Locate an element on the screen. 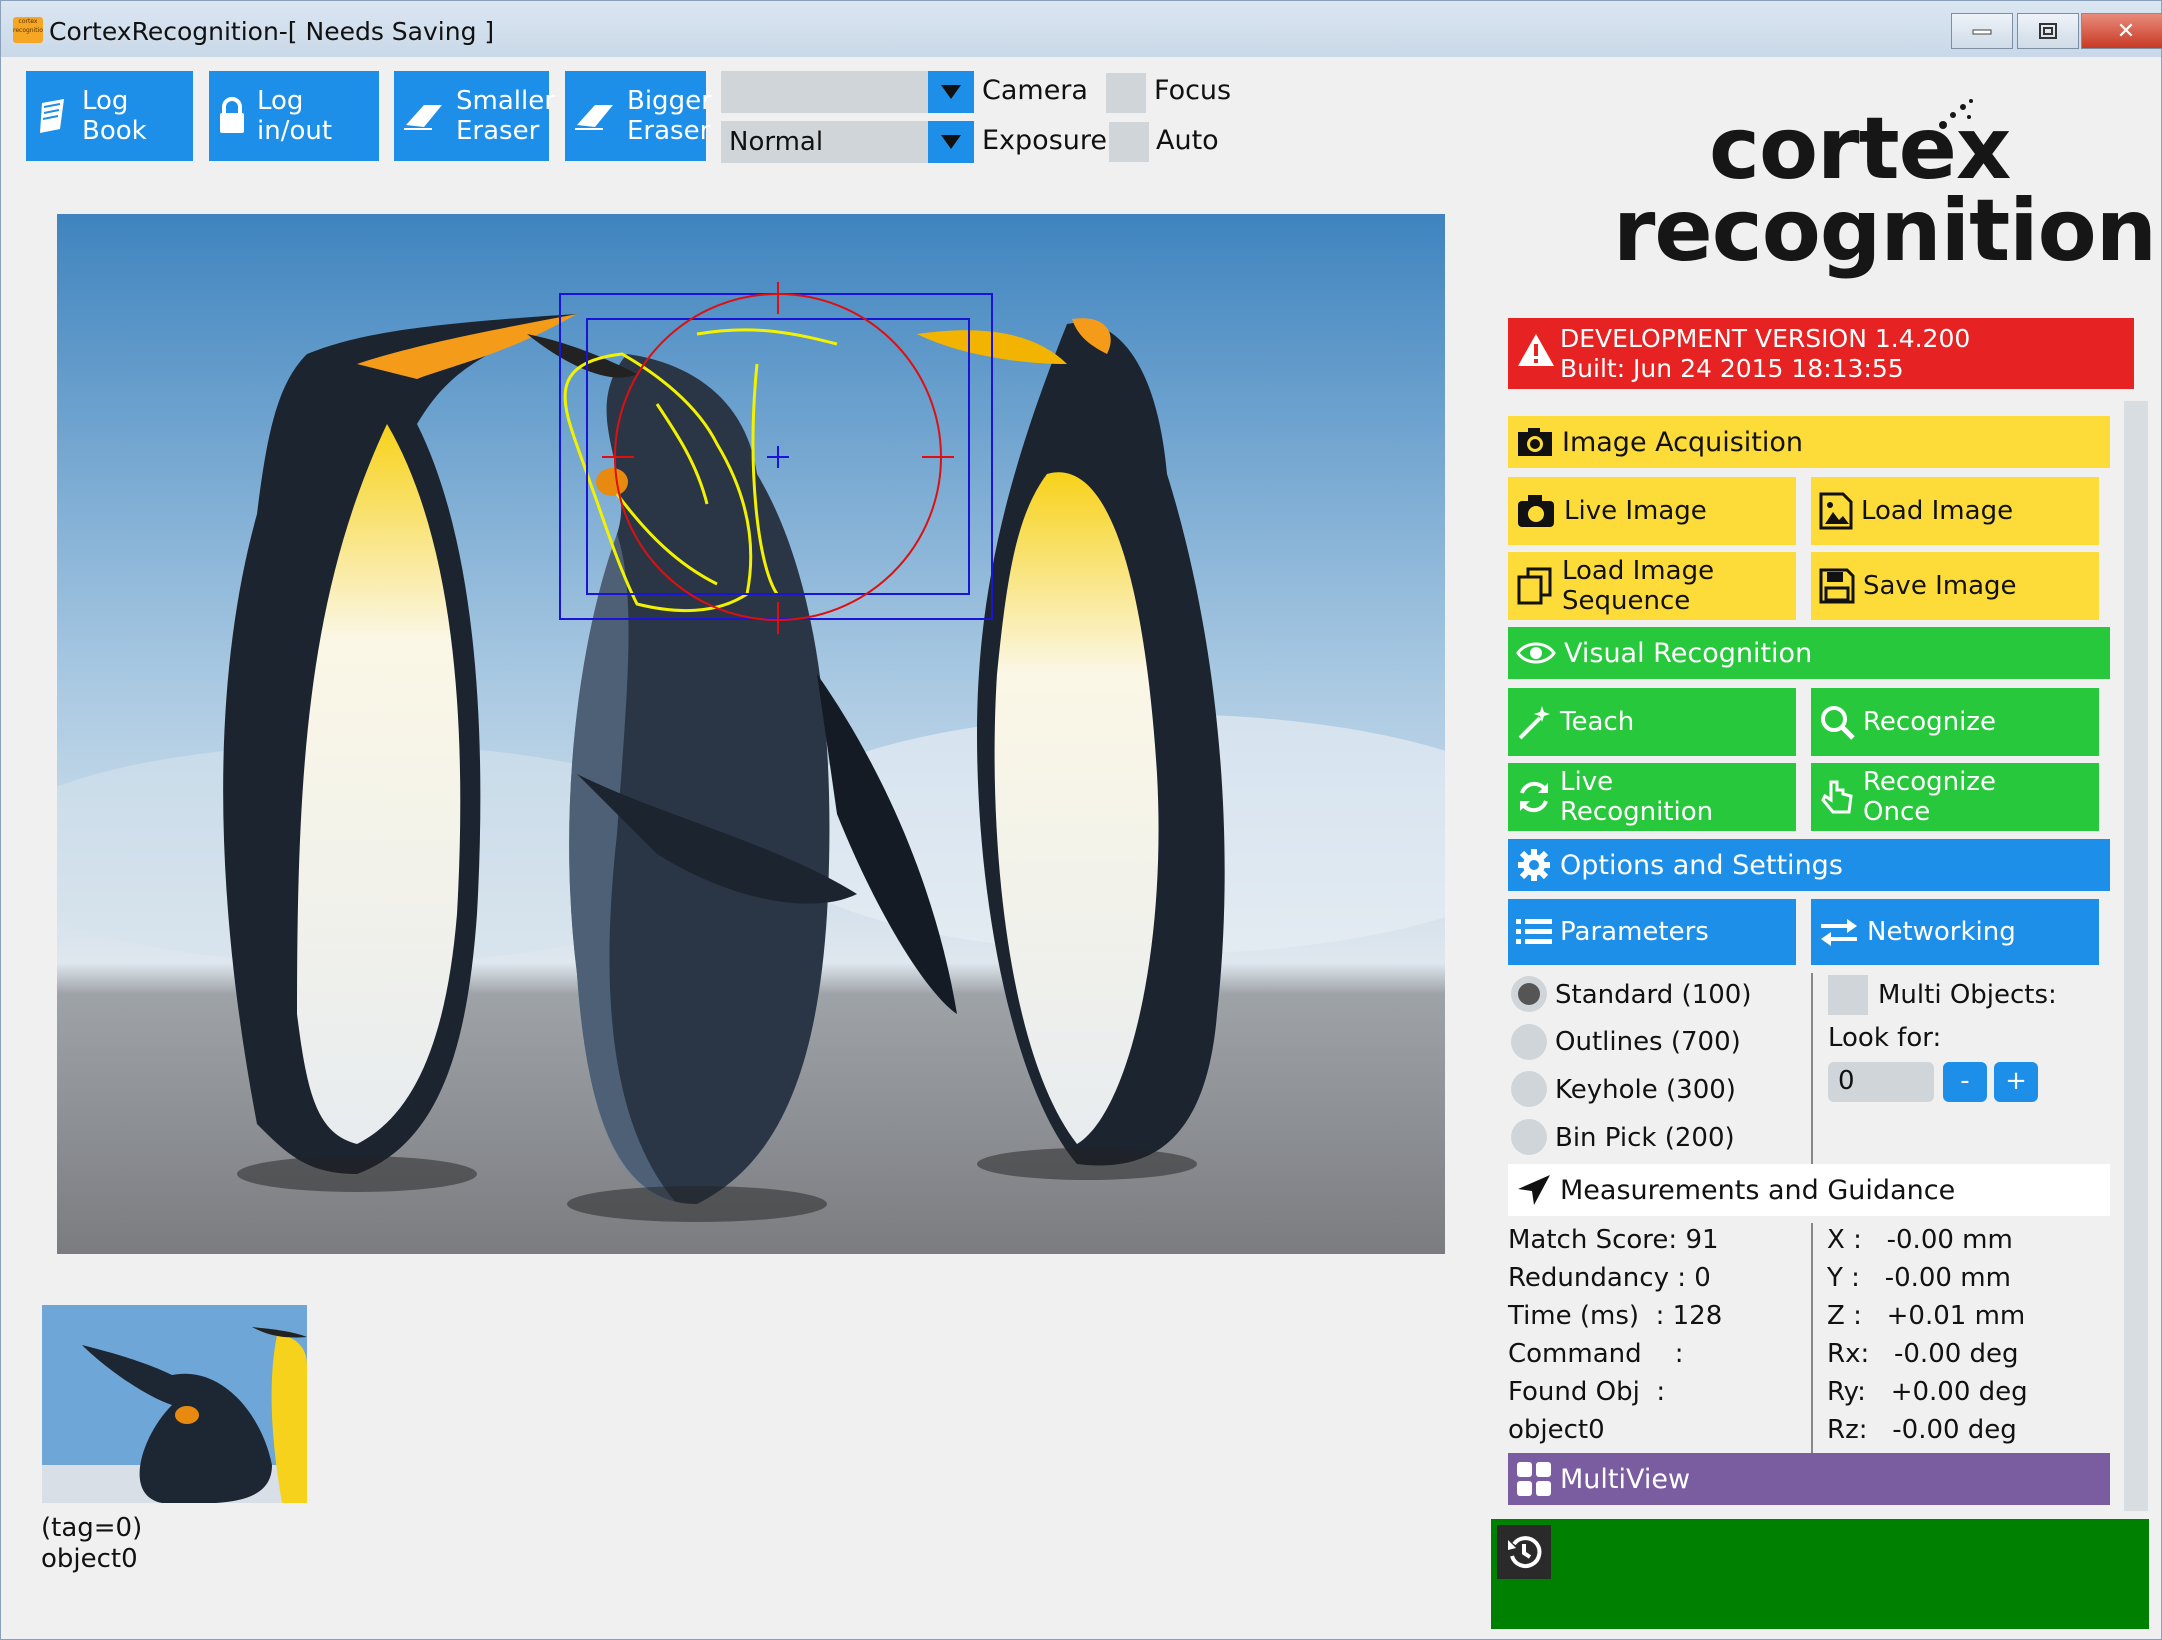 This screenshot has width=2162, height=1640. options-settings-header: Options and Settings is located at coordinates (1809, 865).